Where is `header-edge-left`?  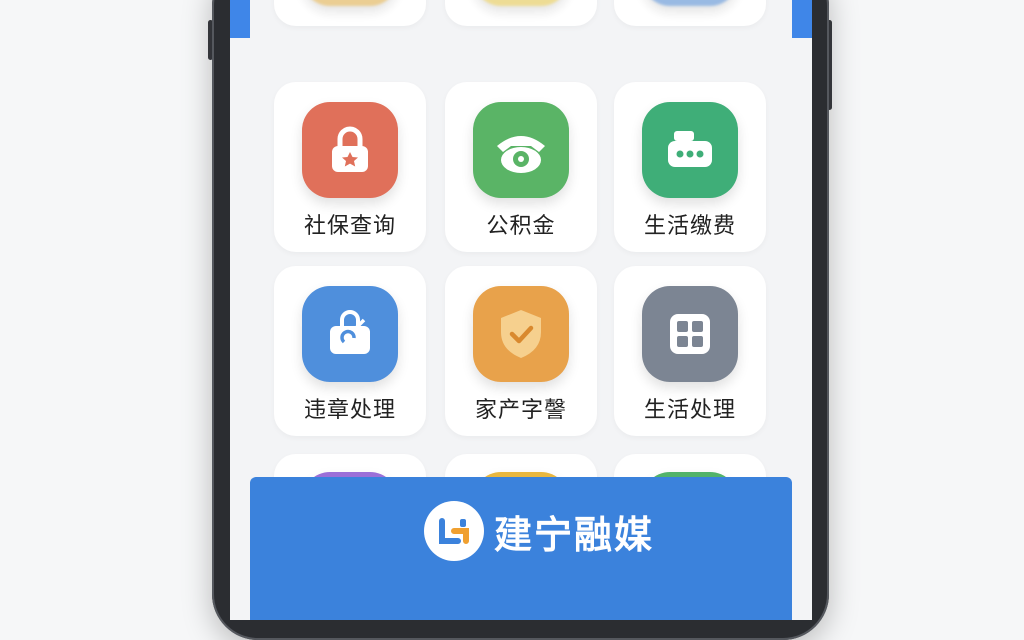
header-edge-left is located at coordinates (240, 19).